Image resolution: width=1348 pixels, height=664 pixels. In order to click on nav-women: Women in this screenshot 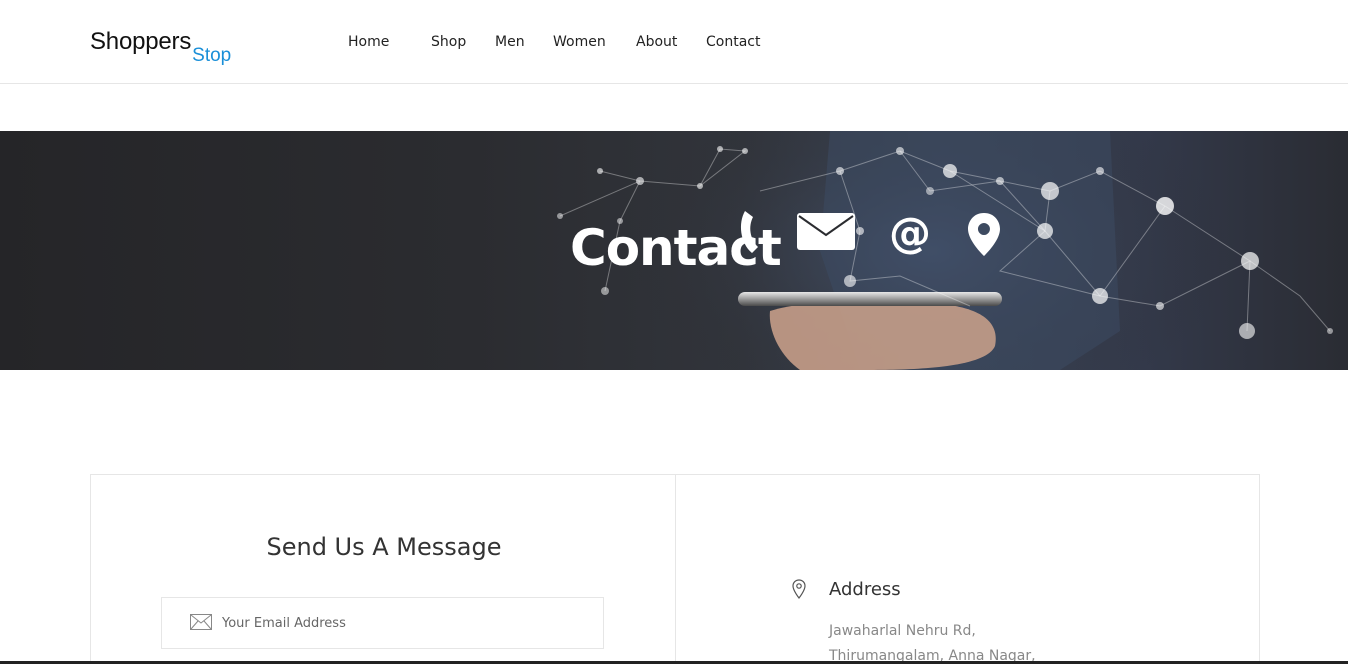, I will do `click(579, 42)`.